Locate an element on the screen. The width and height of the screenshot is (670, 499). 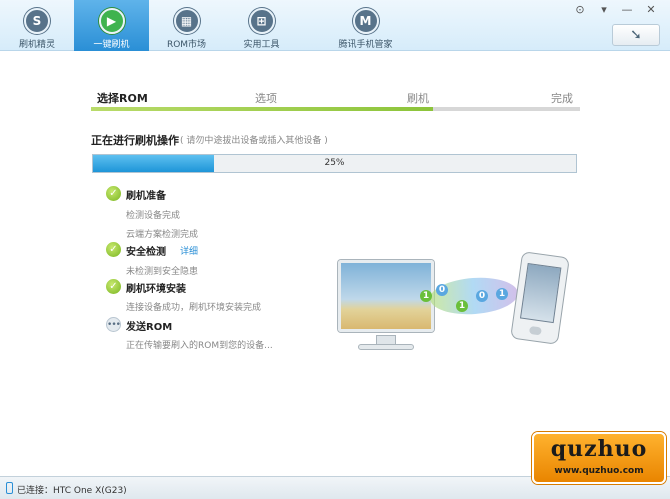
operation-title: 正在进行刷机操作 is located at coordinates (135, 140).